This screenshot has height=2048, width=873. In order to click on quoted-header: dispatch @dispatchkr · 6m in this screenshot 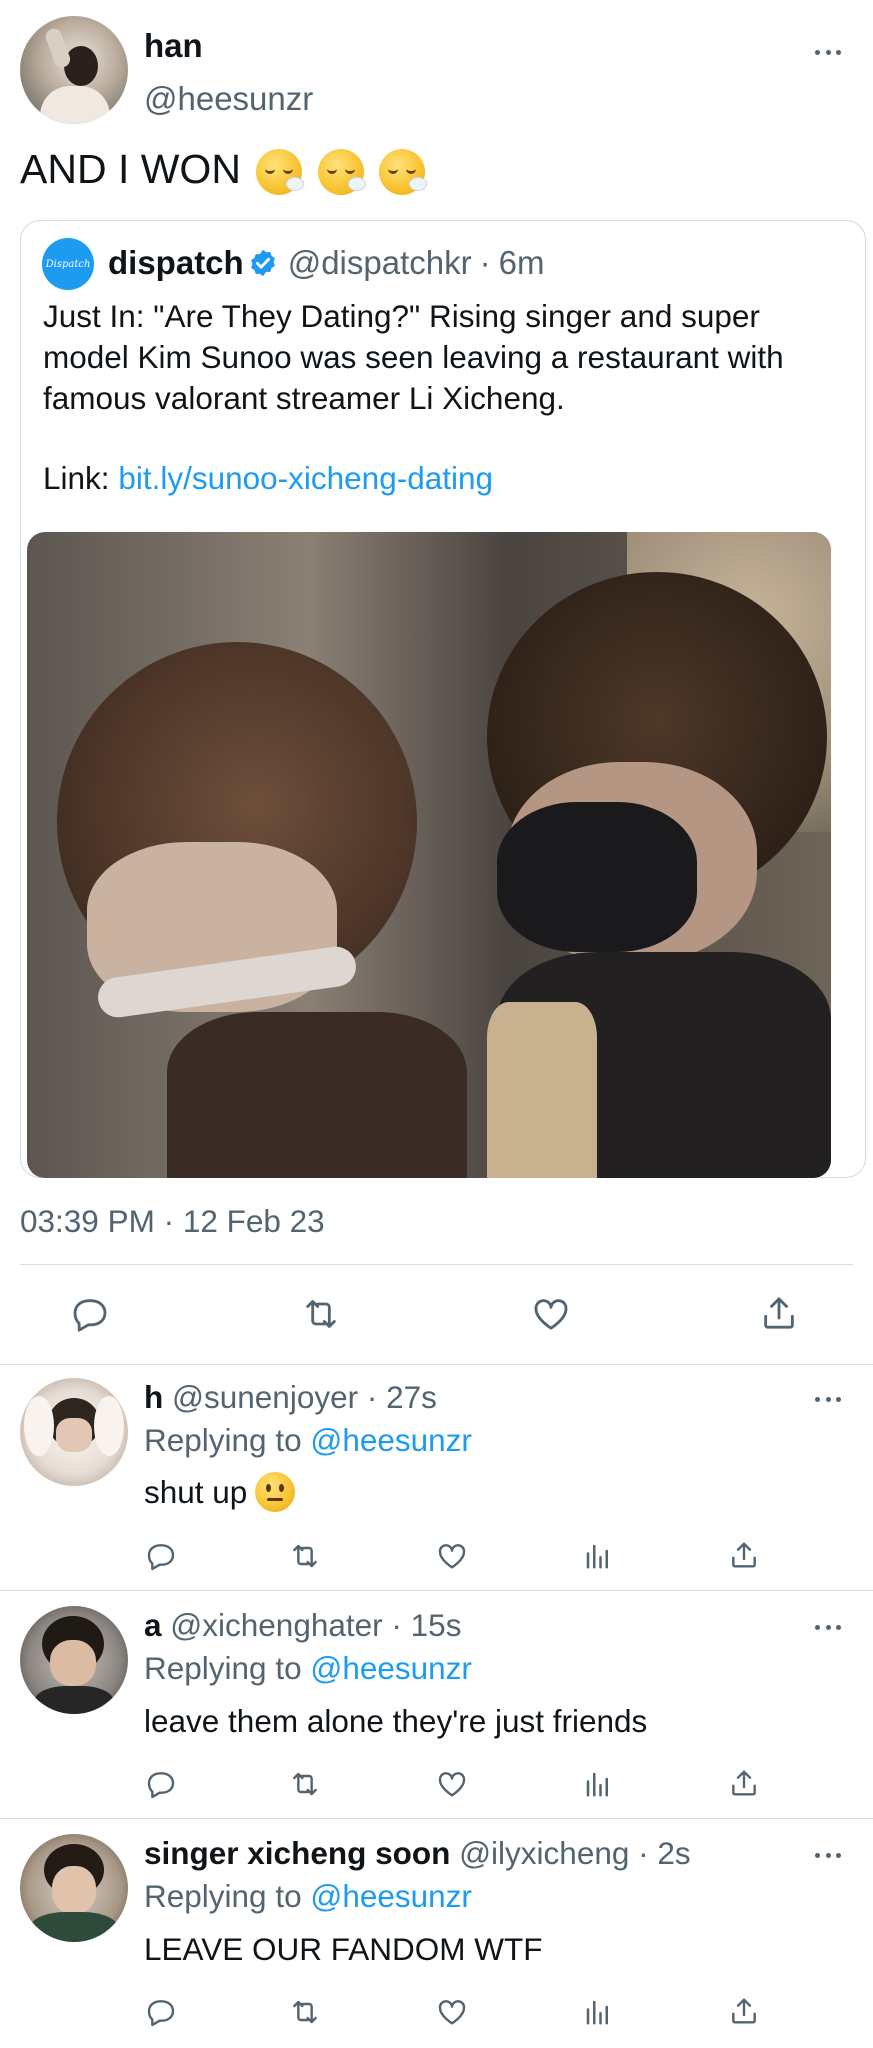, I will do `click(326, 263)`.